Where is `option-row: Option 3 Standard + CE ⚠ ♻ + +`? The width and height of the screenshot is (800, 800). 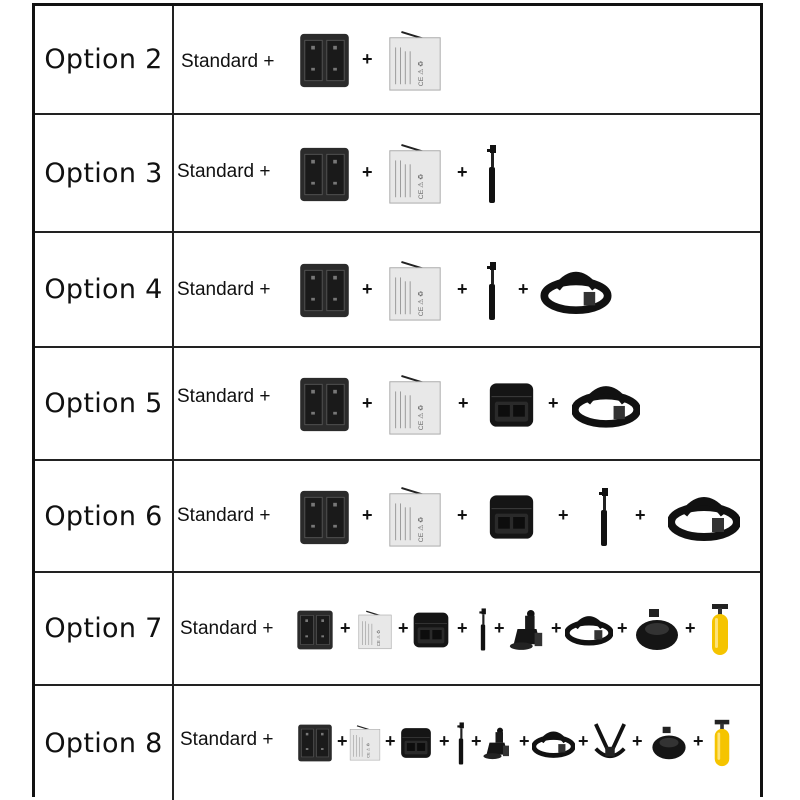 option-row: Option 3 Standard + CE ⚠ ♻ + + is located at coordinates (397, 174).